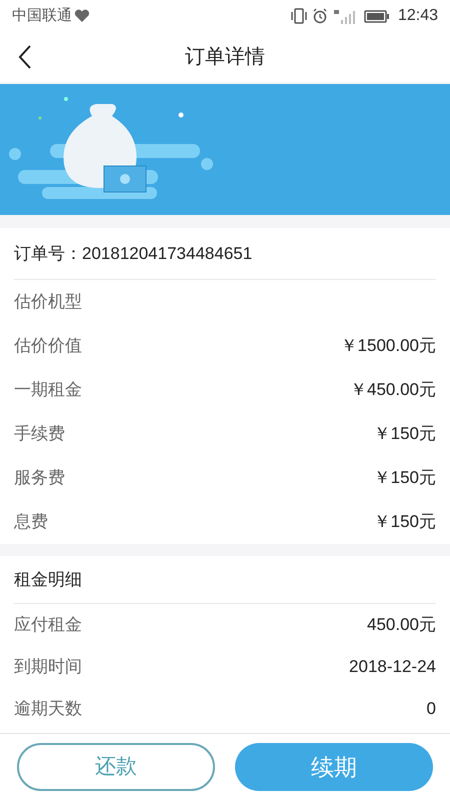 The width and height of the screenshot is (450, 800). Describe the element at coordinates (39, 478) in the screenshot. I see `row-label: 服务费` at that location.